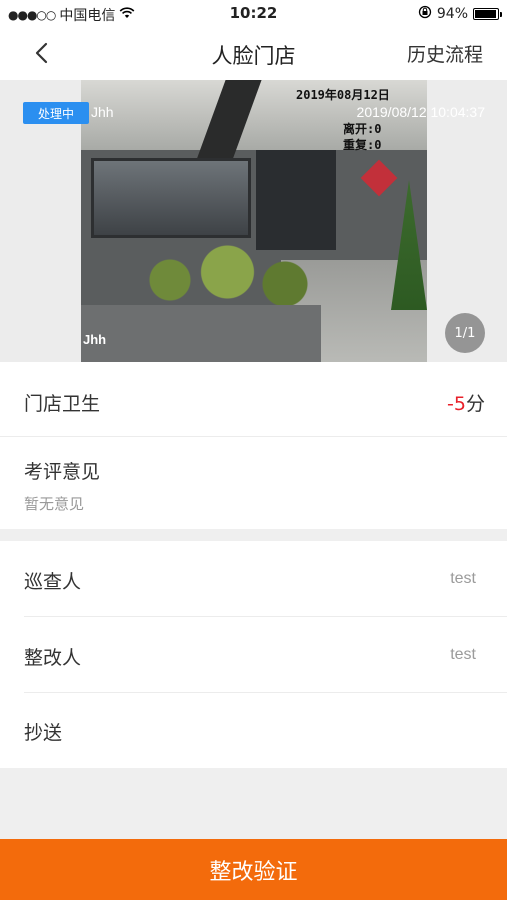 The image size is (507, 900). I want to click on rectifier-row: 整改人 test, so click(253, 655).